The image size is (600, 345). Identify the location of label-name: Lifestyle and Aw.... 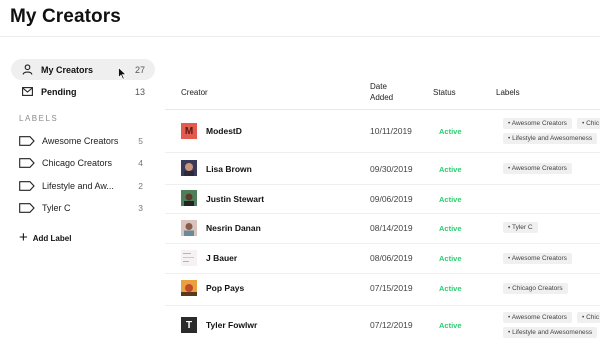
(78, 186).